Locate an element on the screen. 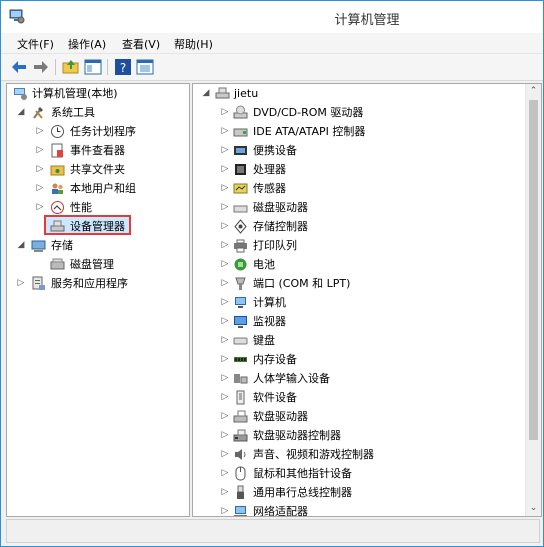 This screenshot has height=547, width=544. device-category-battery: ▷ 电池 is located at coordinates (358, 264).